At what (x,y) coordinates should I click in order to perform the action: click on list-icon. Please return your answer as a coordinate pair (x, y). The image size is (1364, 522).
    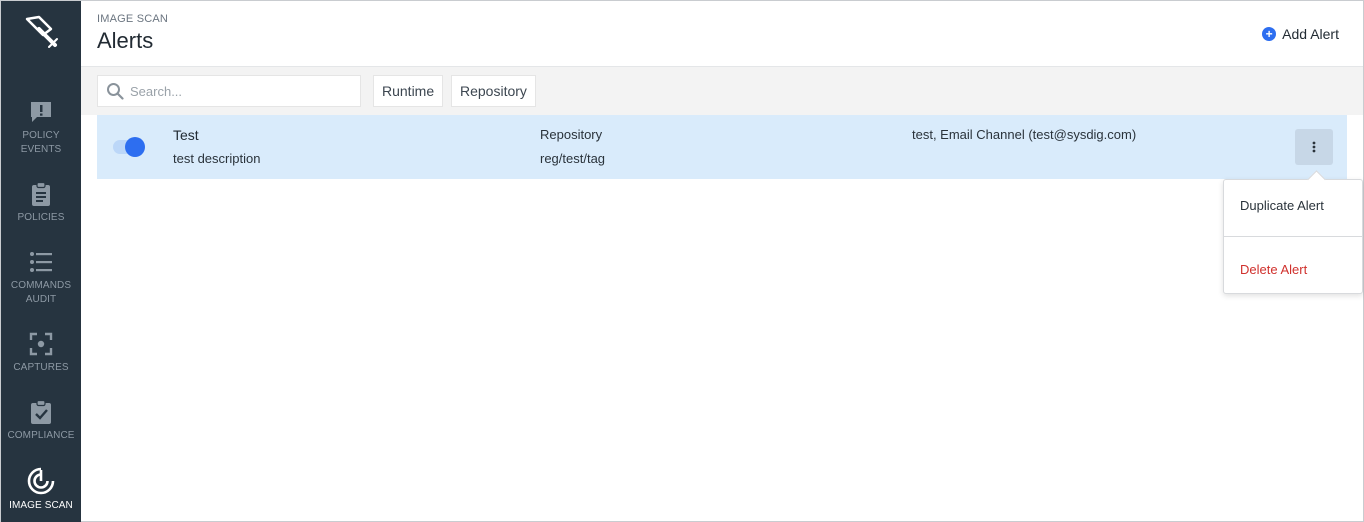
    Looking at the image, I should click on (41, 262).